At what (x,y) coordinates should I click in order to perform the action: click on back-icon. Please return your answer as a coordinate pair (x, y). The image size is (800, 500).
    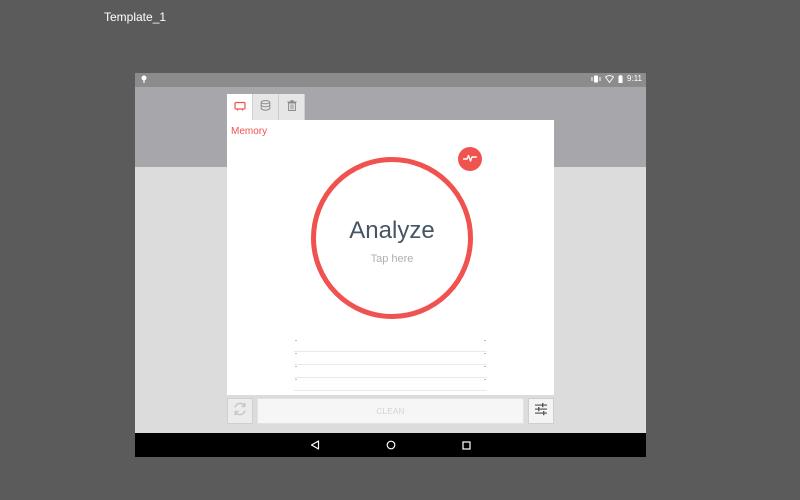
    Looking at the image, I should click on (315, 445).